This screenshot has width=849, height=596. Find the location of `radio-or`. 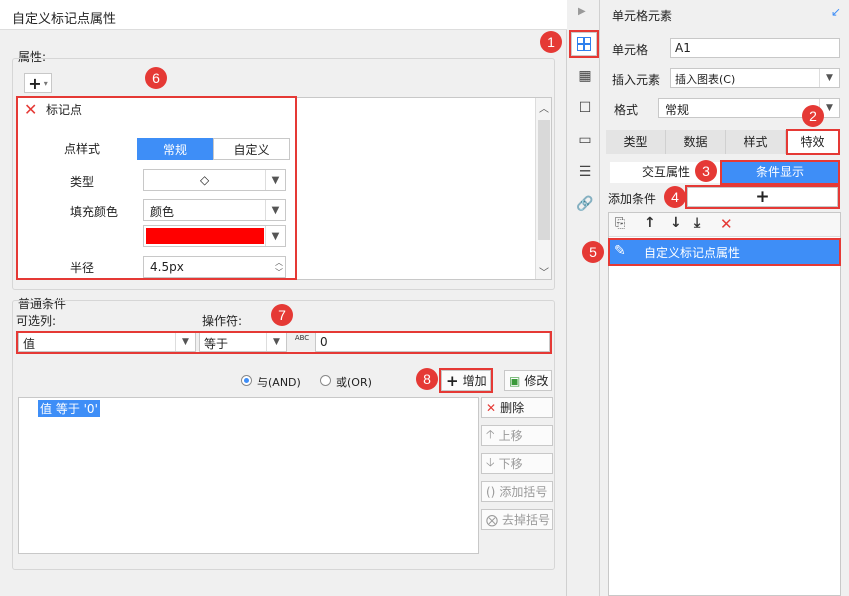

radio-or is located at coordinates (325, 380).